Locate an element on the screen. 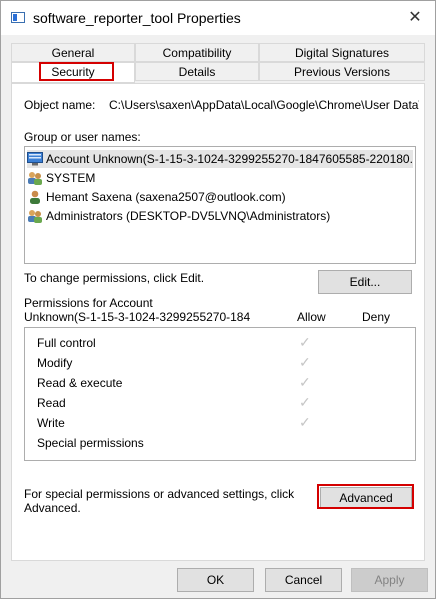 This screenshot has width=436, height=599. special-permissions-text-line2: Advanced. is located at coordinates (52, 508).